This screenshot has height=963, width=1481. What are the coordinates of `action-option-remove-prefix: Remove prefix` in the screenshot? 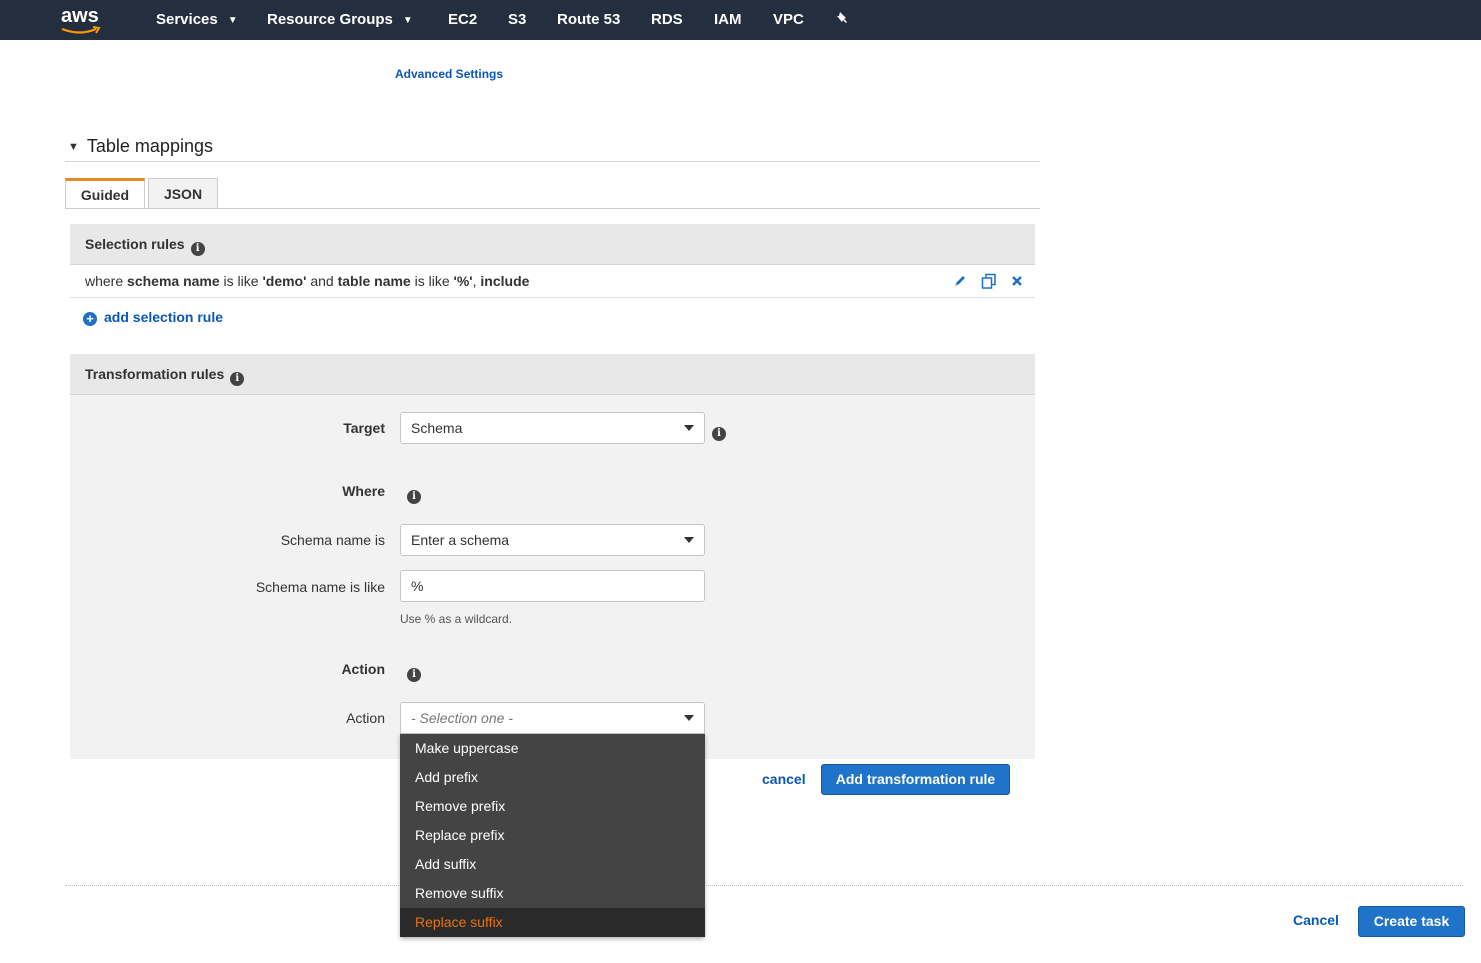 It's located at (552, 806).